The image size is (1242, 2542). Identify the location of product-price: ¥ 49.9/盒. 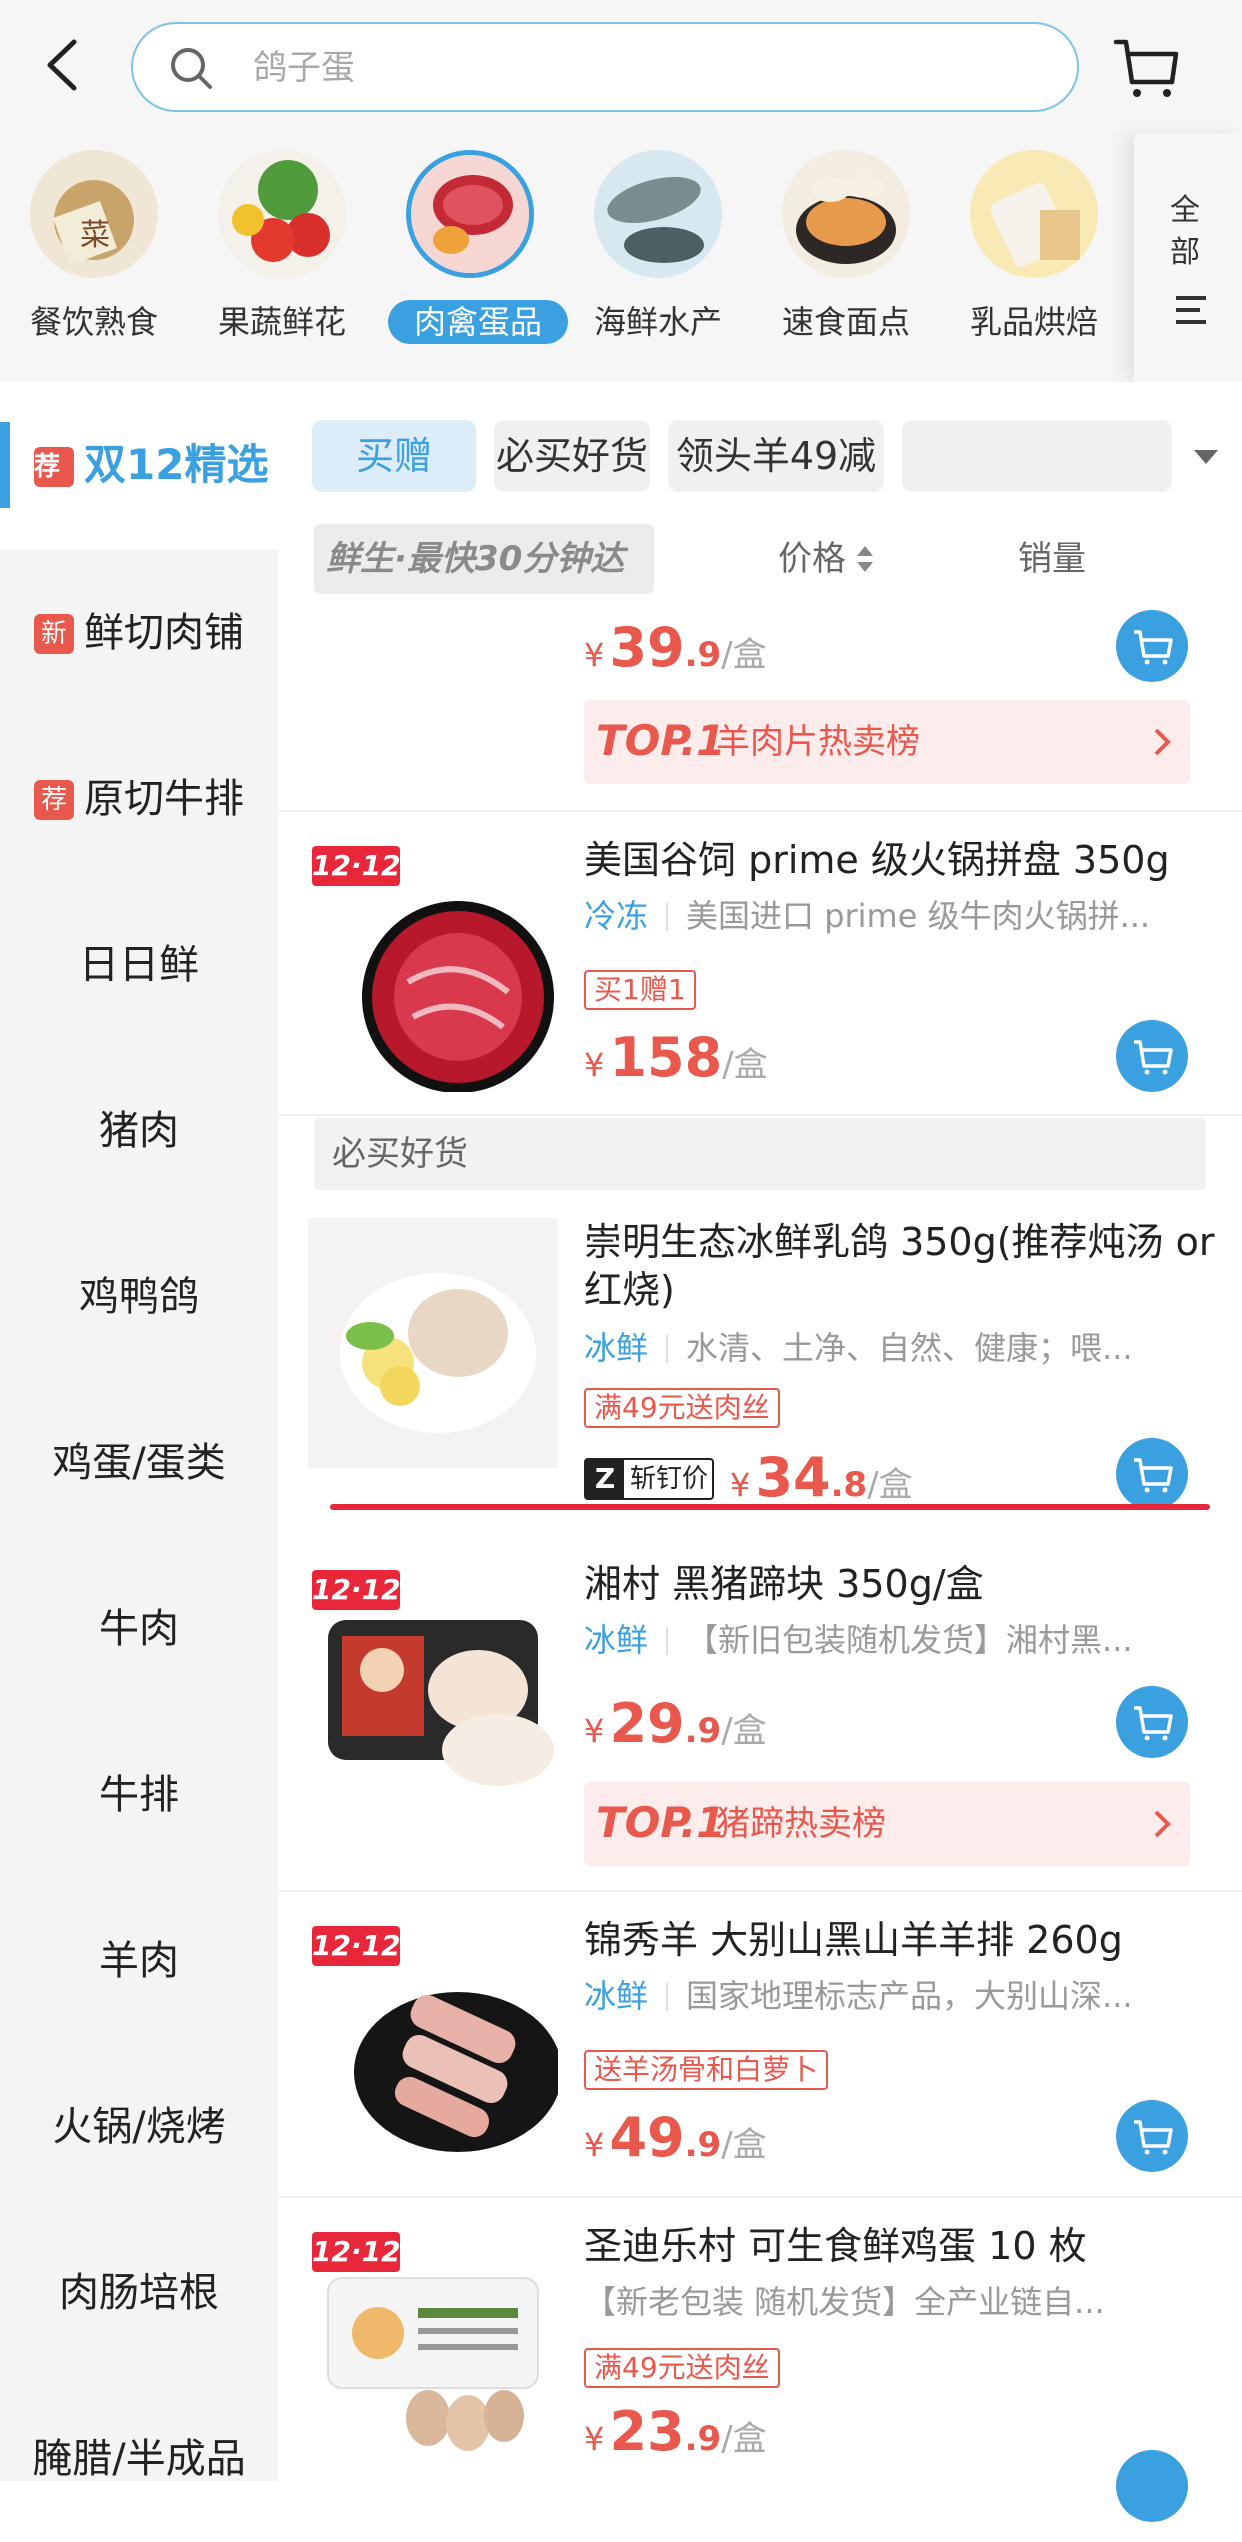
(675, 2137).